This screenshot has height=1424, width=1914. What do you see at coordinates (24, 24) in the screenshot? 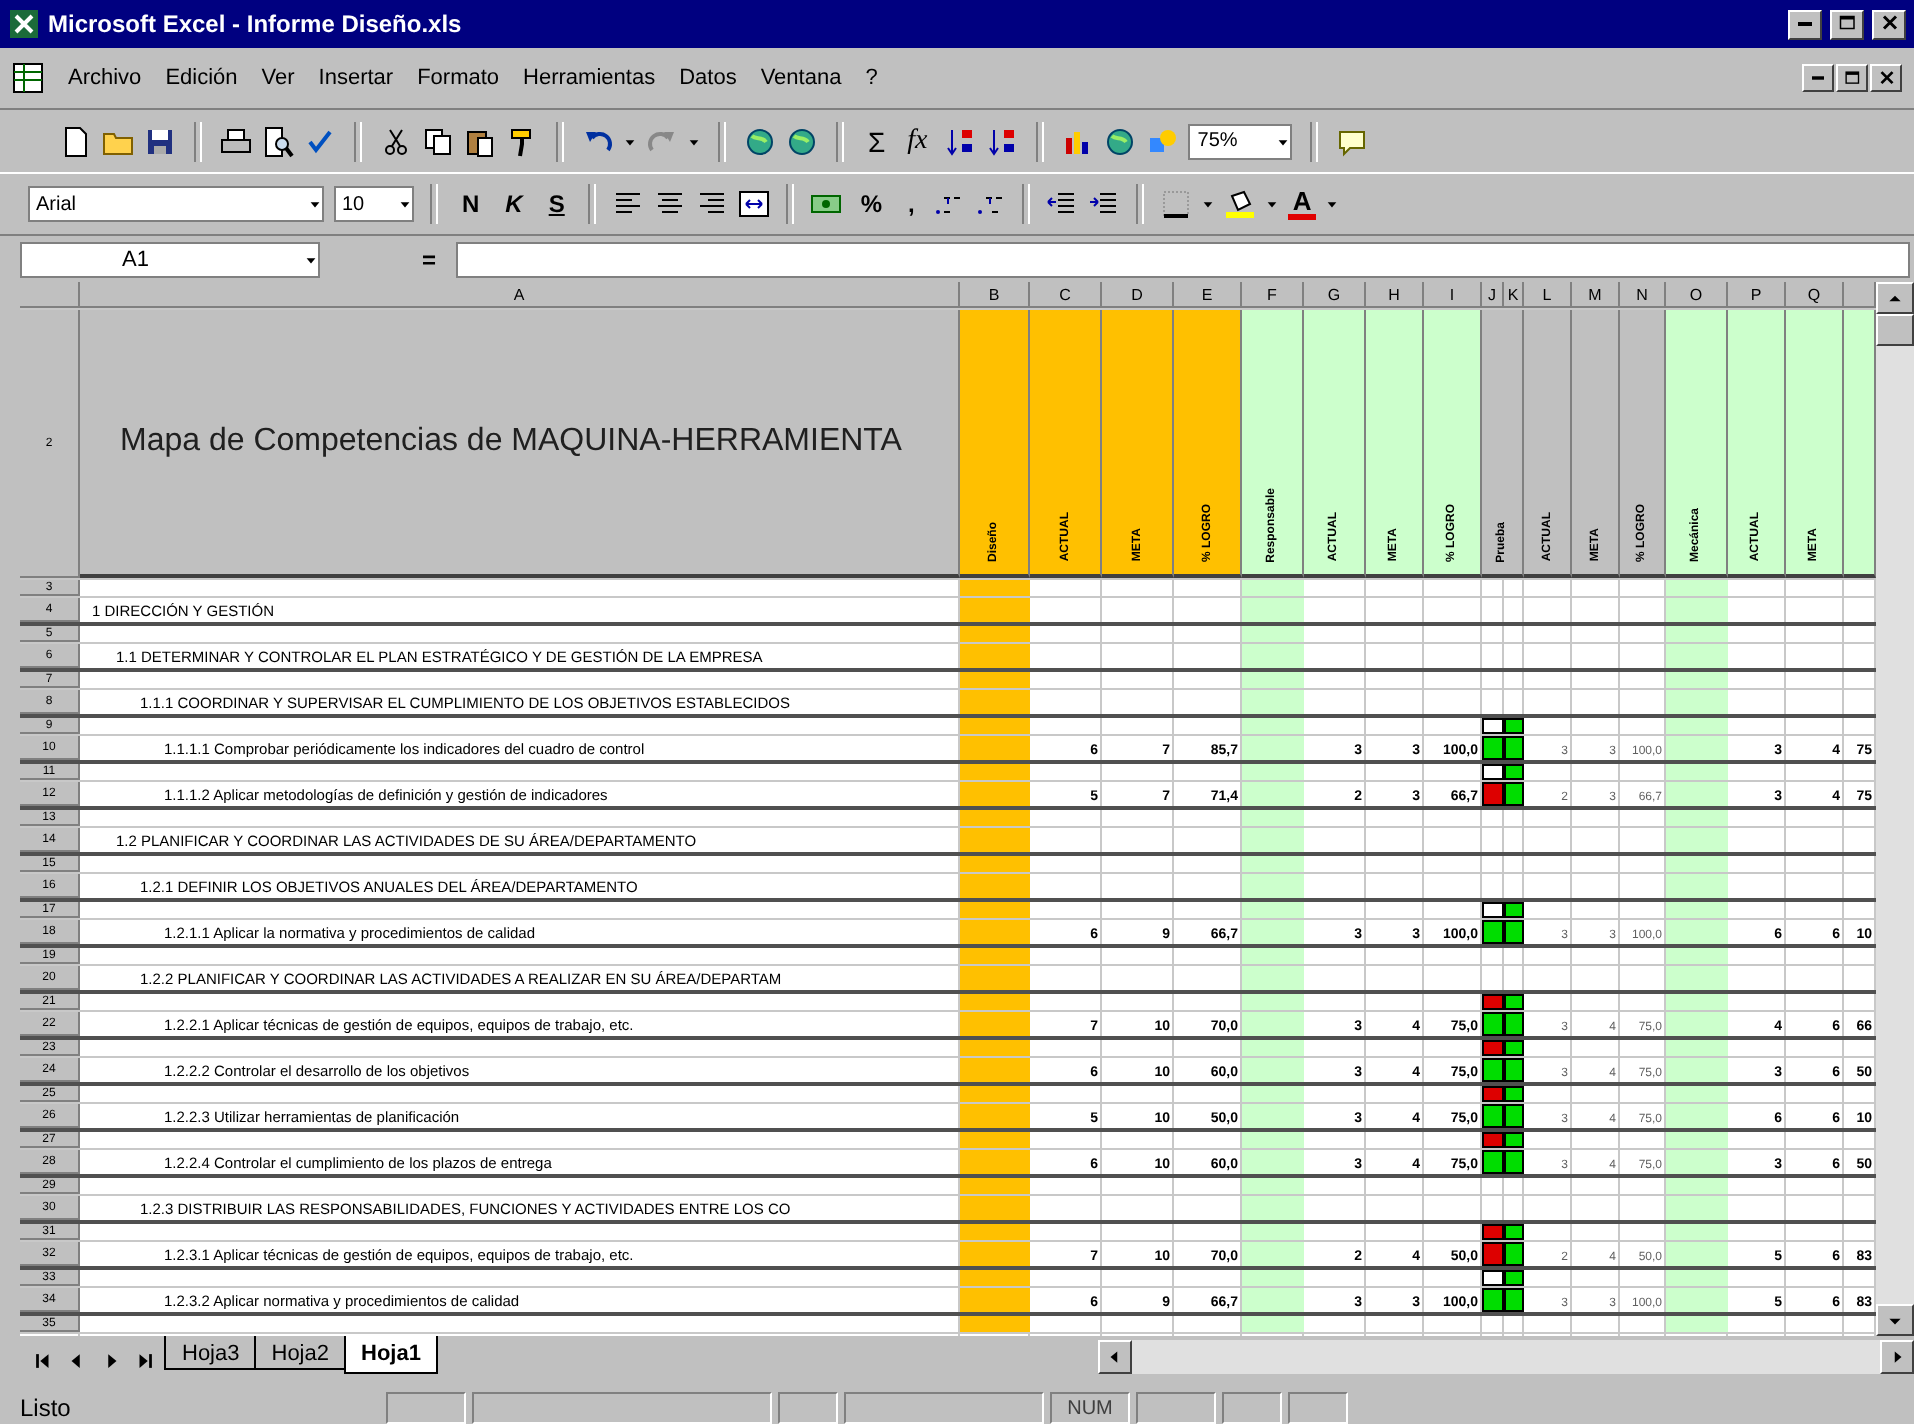
I see `app-icon` at bounding box center [24, 24].